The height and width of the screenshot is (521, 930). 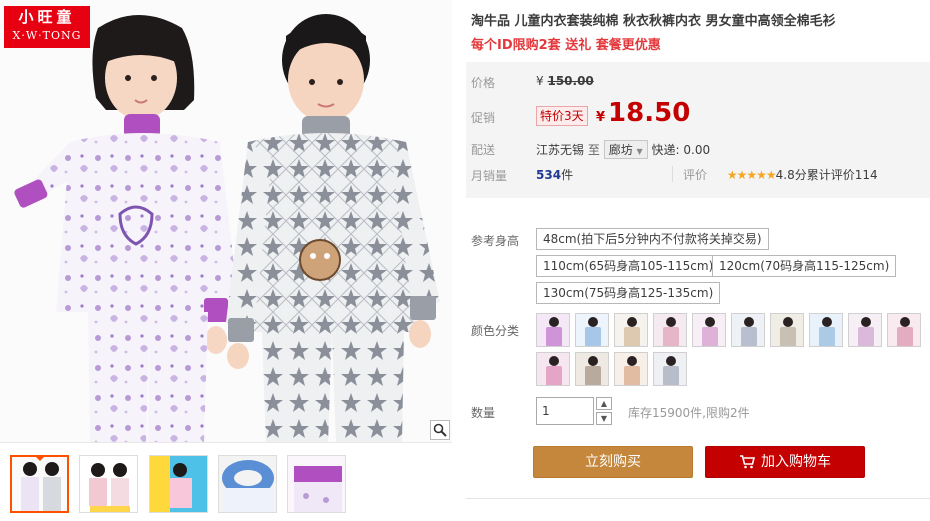 What do you see at coordinates (483, 150) in the screenshot?
I see `shipping-label: 配送` at bounding box center [483, 150].